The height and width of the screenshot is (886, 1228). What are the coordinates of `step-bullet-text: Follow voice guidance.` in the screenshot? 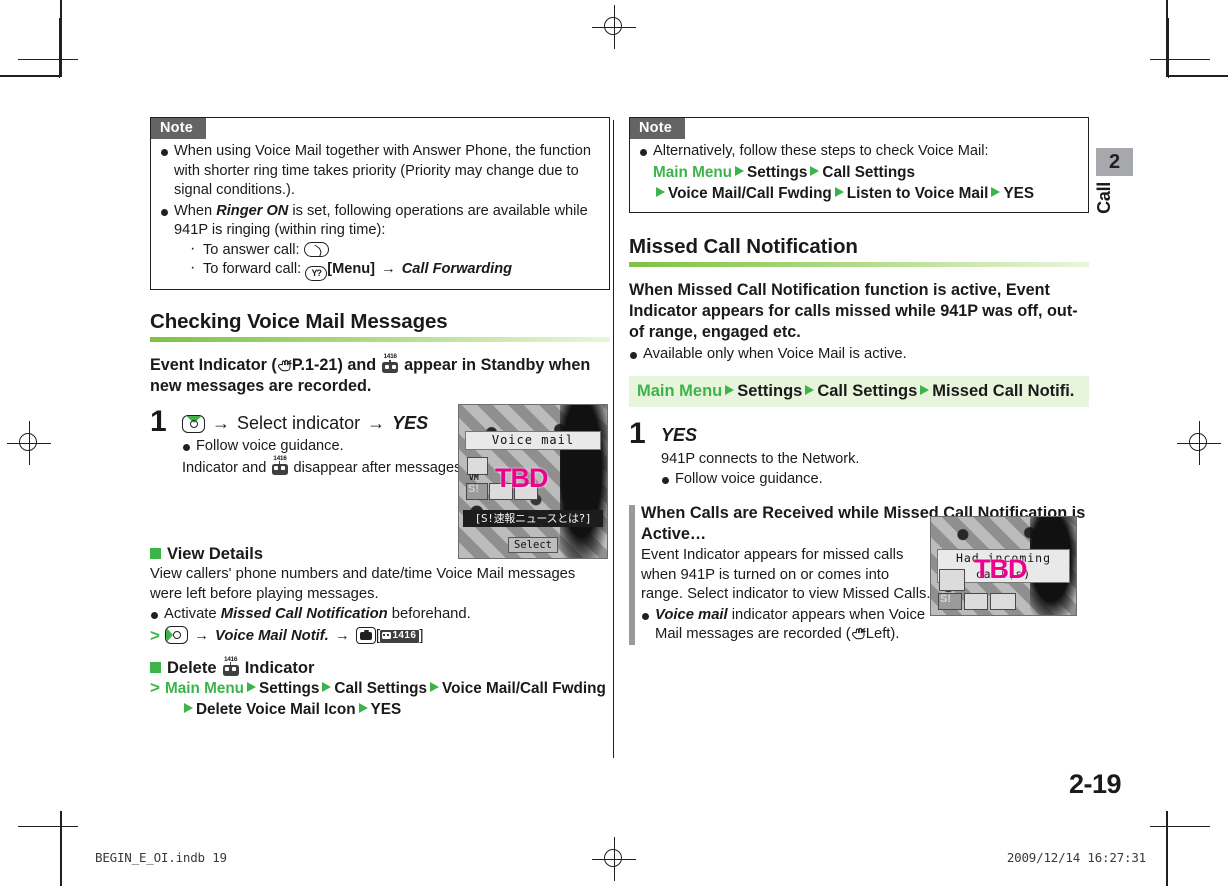 It's located at (749, 478).